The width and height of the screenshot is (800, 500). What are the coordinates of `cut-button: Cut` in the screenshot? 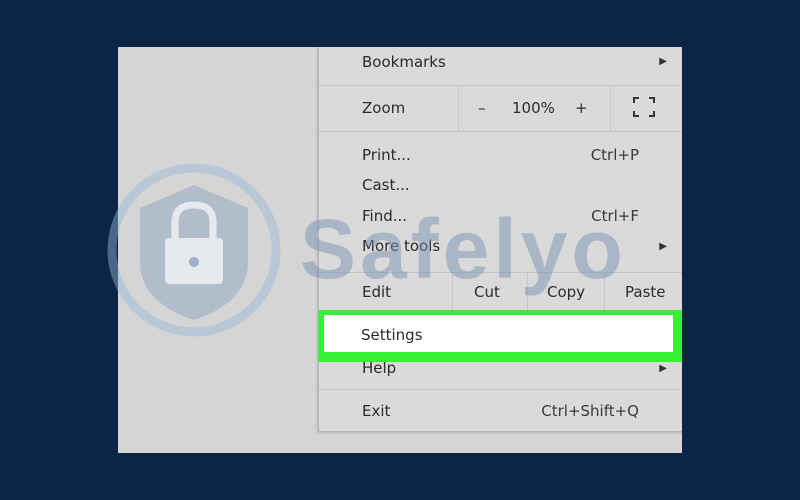 It's located at (487, 292).